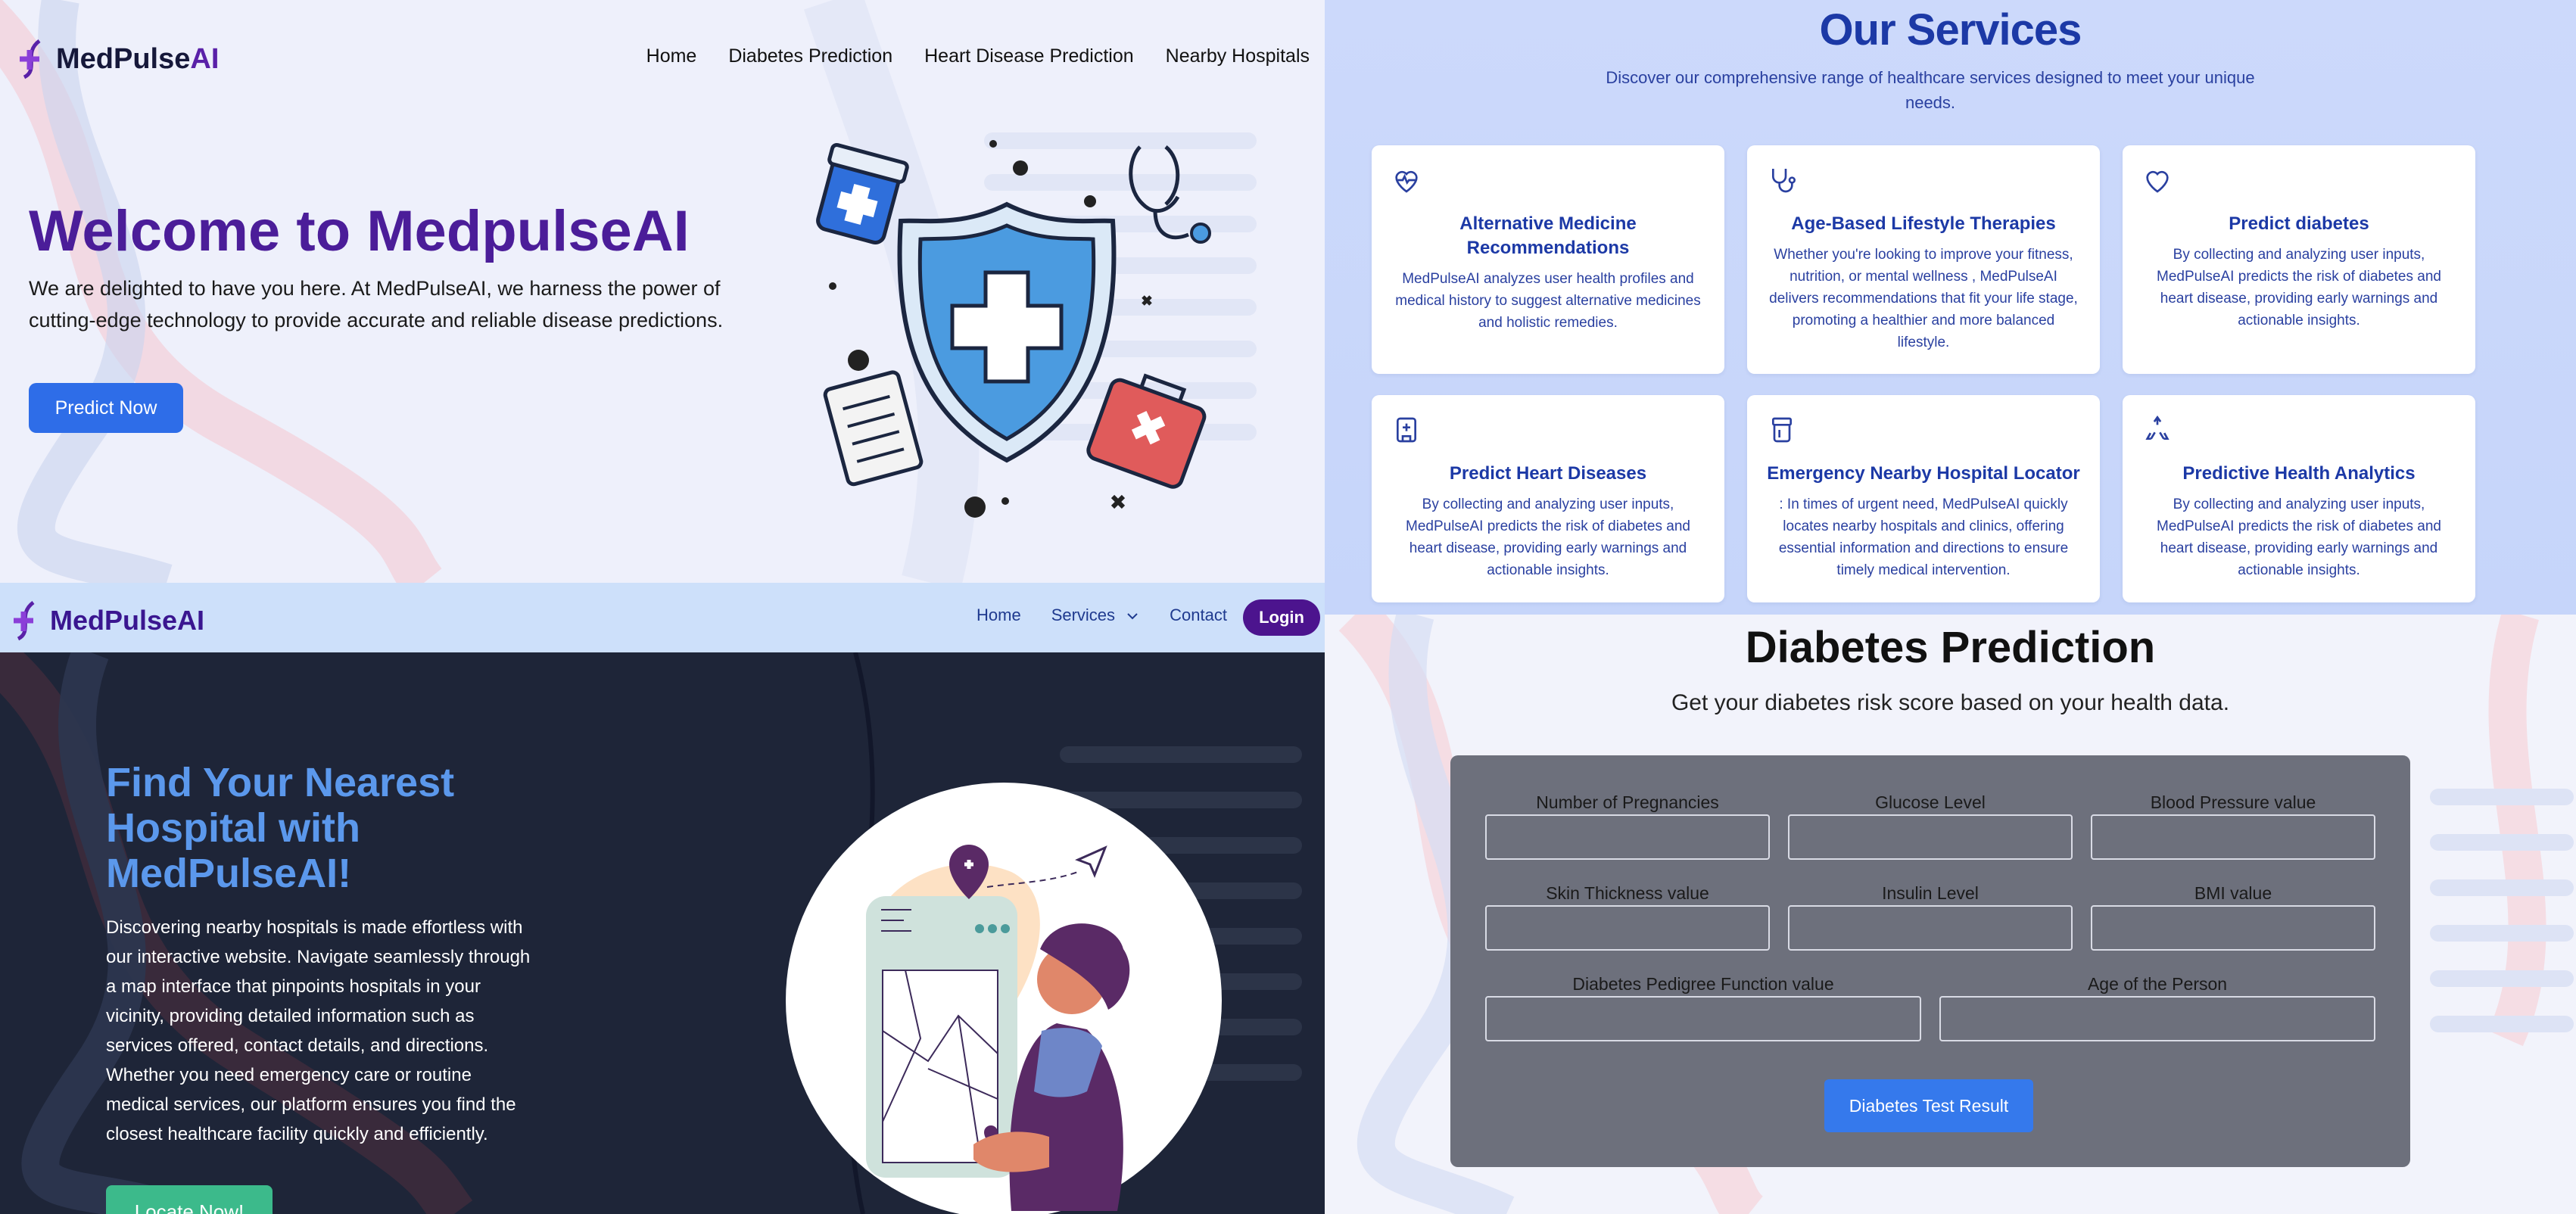  I want to click on service-card-title: Predict Heart Diseases, so click(1548, 473).